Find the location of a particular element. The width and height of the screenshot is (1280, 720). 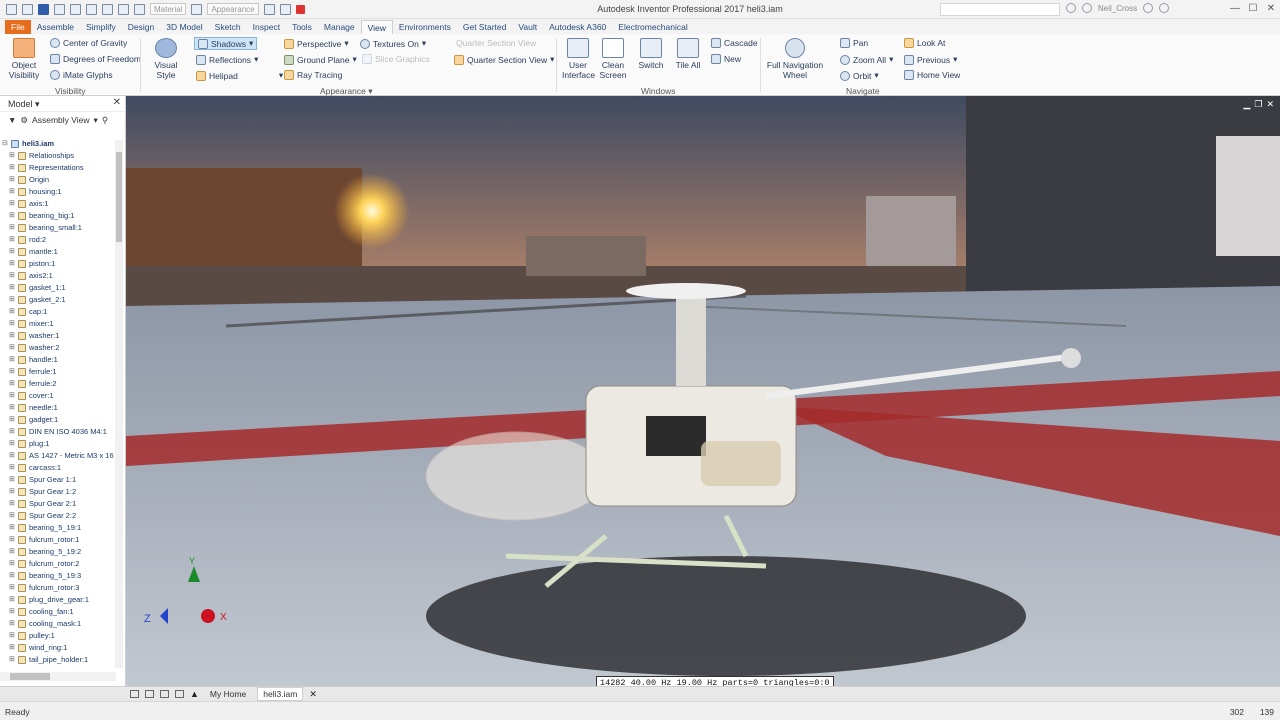

tab-environments: Environments is located at coordinates (425, 27).